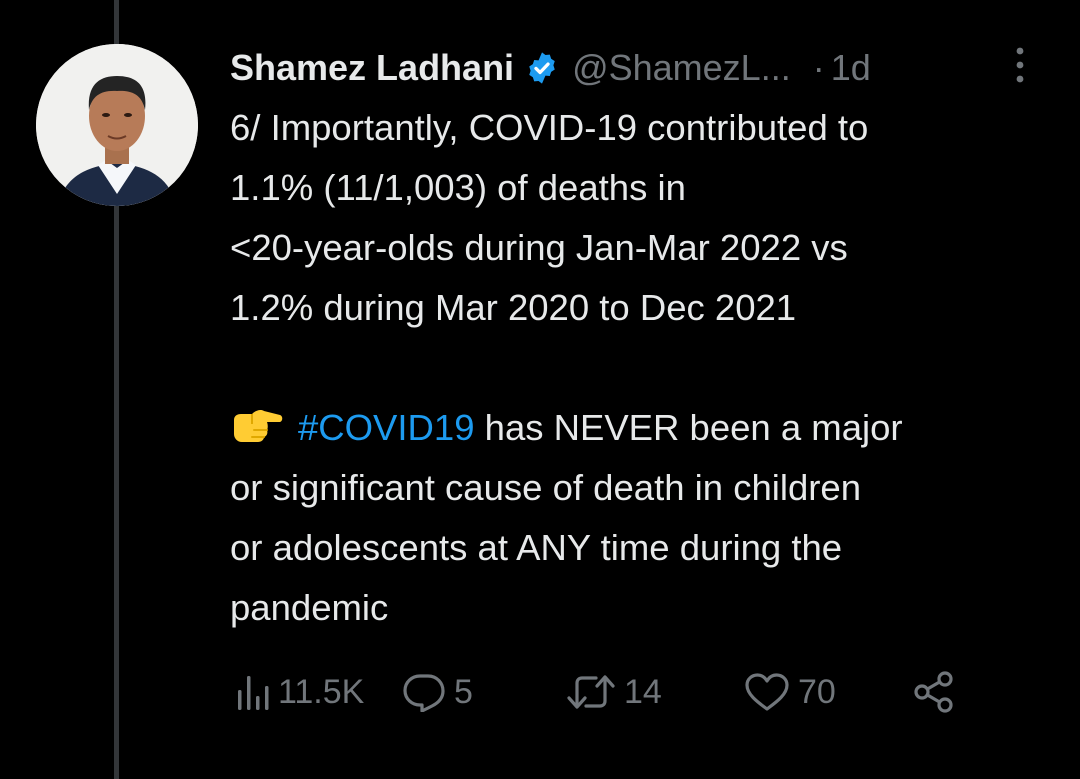 The width and height of the screenshot is (1080, 779). I want to click on like-button: 70, so click(790, 692).